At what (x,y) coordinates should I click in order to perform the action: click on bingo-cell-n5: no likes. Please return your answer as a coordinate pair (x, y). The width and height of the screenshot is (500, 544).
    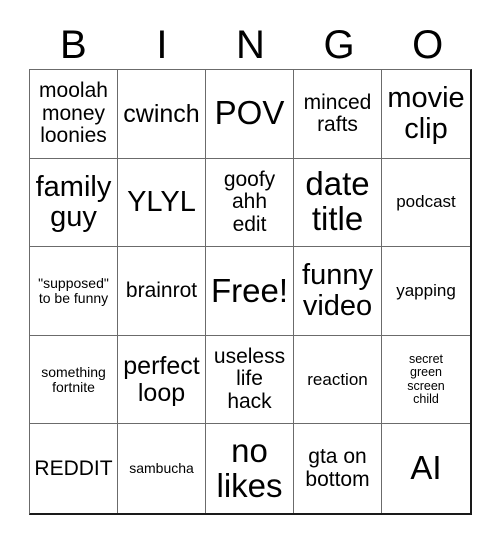
    Looking at the image, I should click on (250, 468).